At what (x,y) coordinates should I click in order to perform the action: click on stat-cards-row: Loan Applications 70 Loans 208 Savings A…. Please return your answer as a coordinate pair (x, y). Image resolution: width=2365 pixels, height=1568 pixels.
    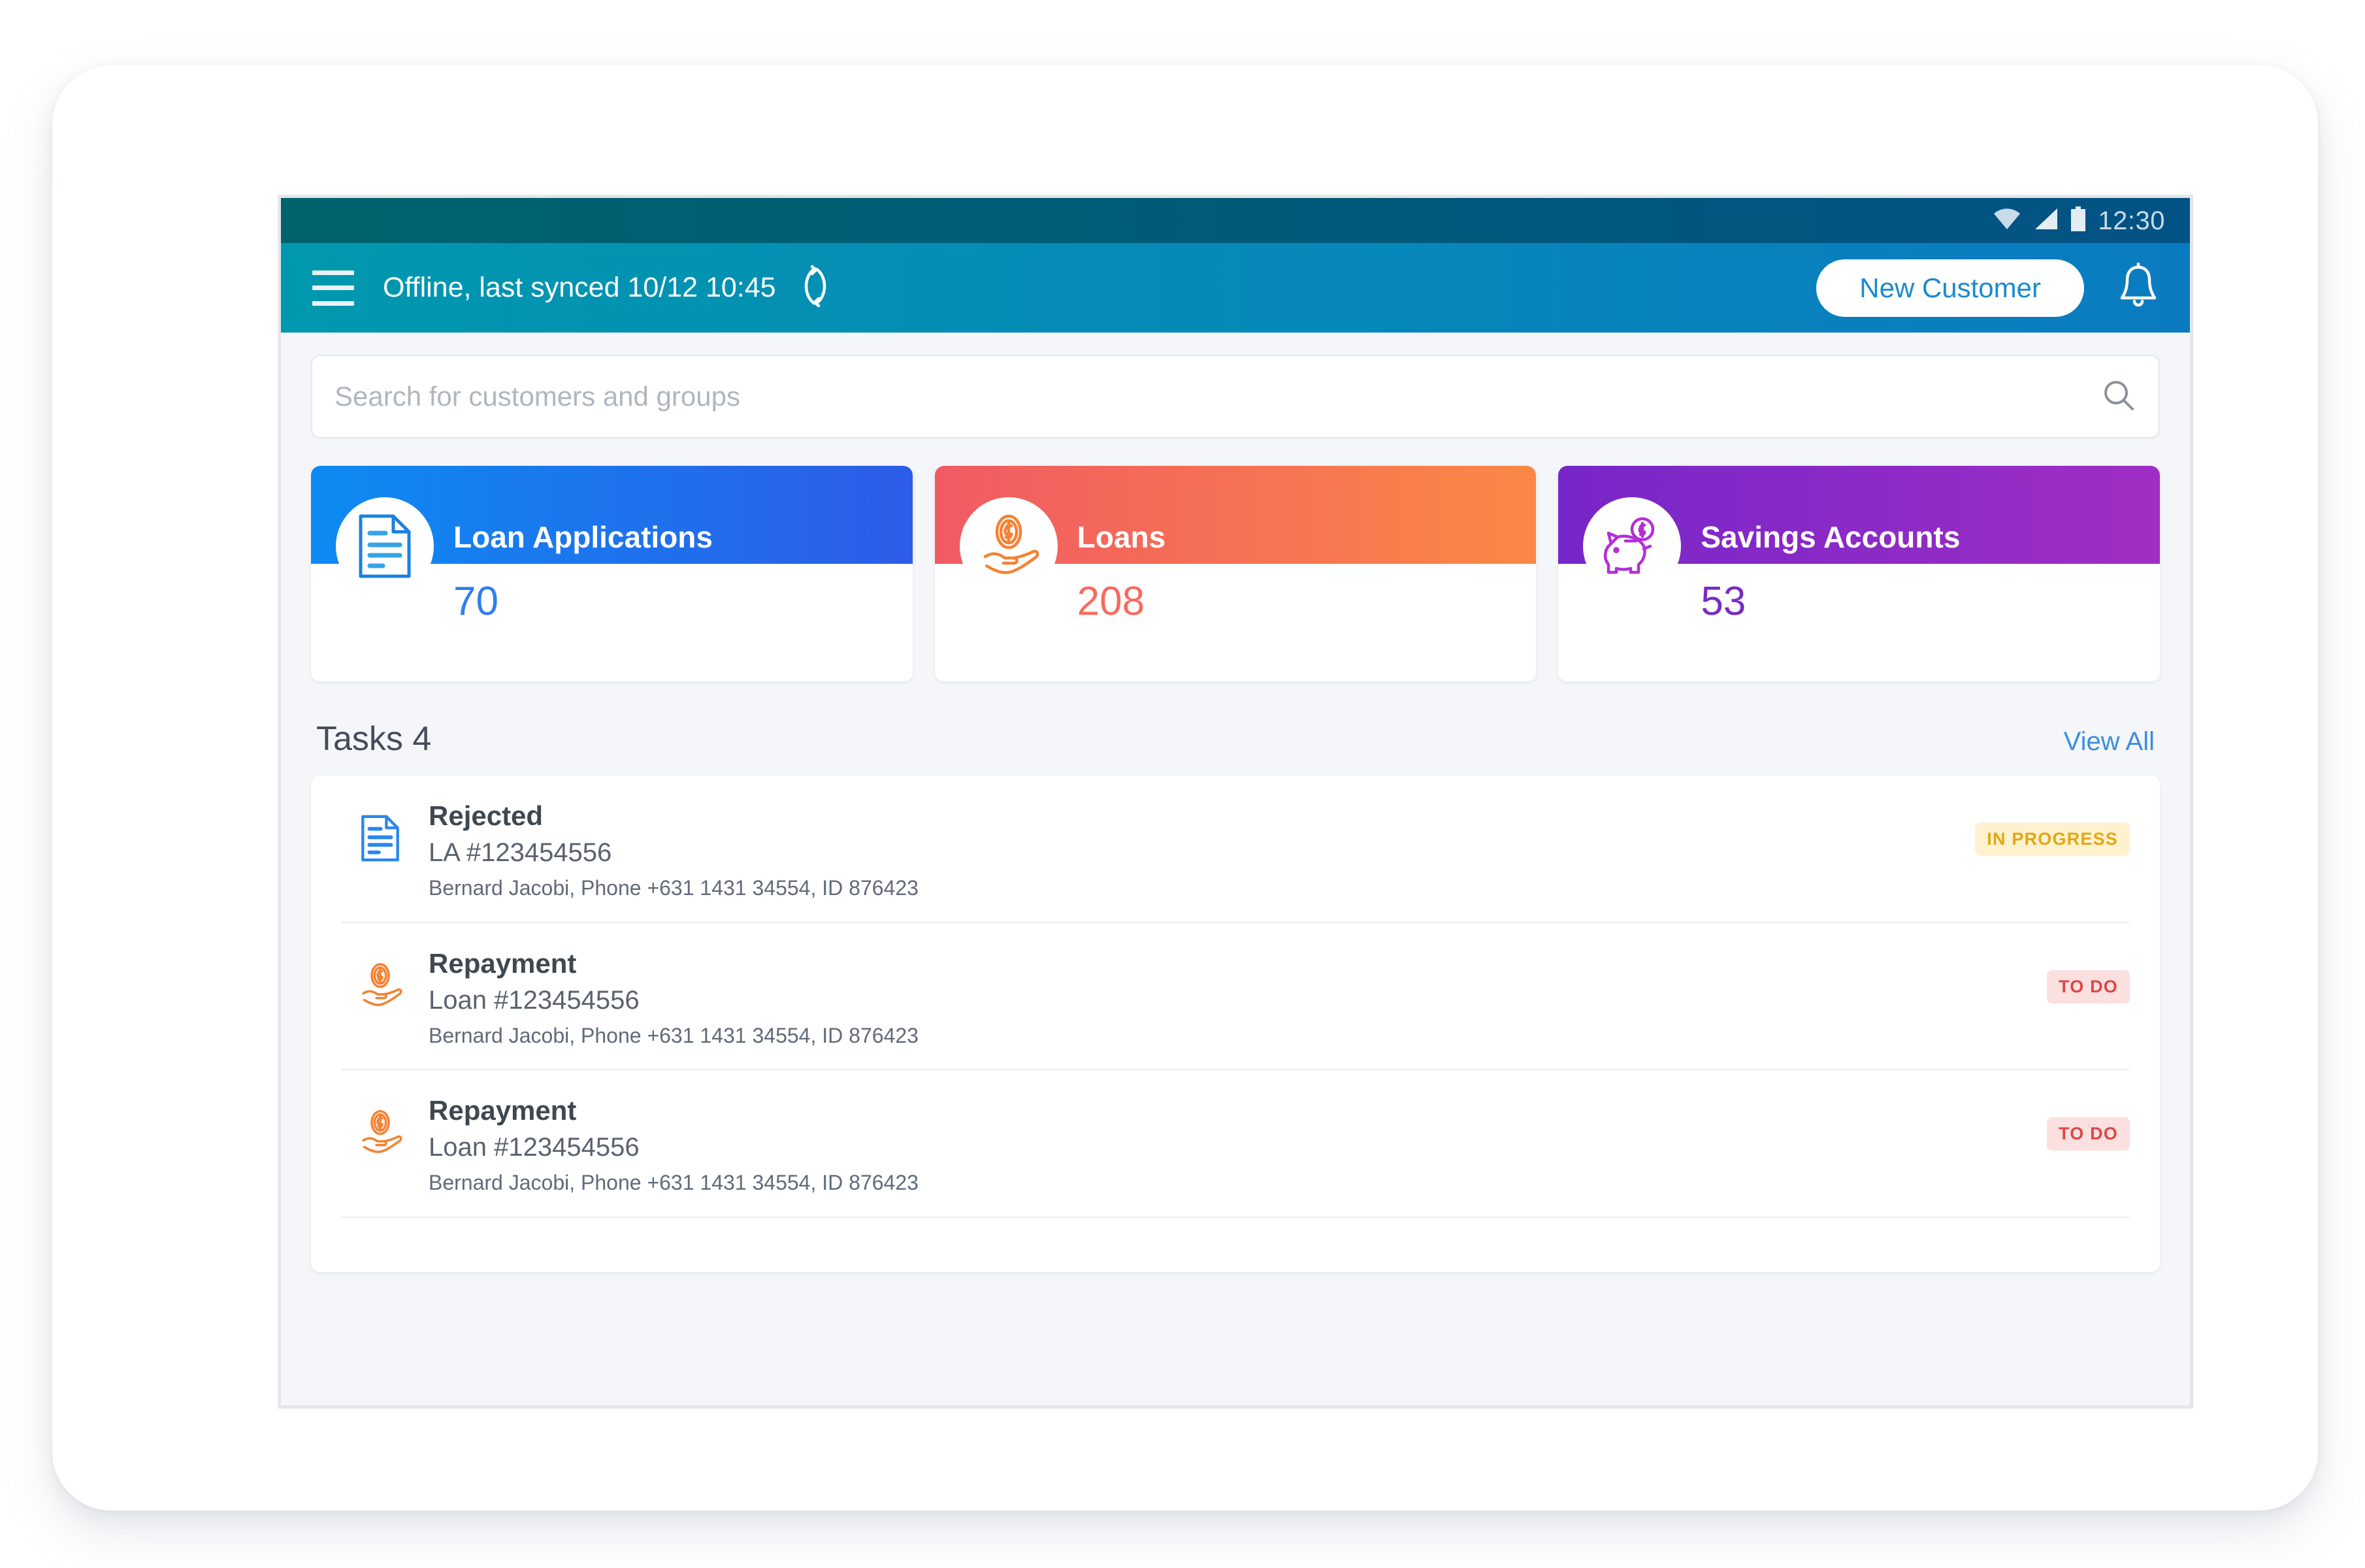
    Looking at the image, I should click on (1236, 573).